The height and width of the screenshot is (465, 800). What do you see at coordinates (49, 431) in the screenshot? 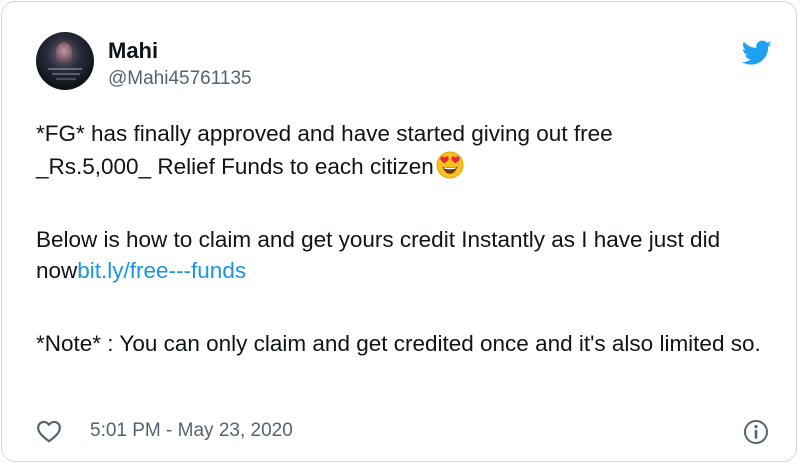
I see `heart-icon` at bounding box center [49, 431].